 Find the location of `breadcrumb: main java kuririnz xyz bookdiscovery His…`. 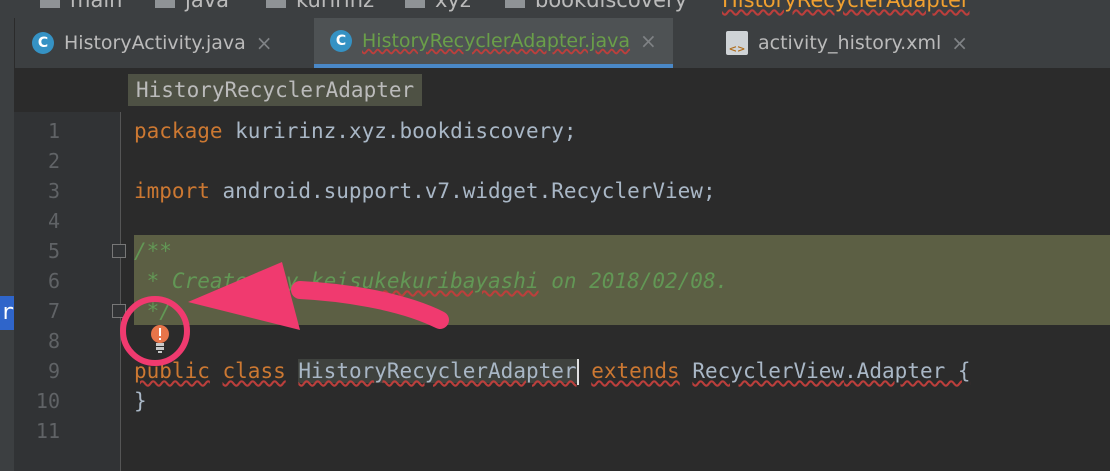

breadcrumb: main java kuririnz xyz bookdiscovery His… is located at coordinates (555, 9).